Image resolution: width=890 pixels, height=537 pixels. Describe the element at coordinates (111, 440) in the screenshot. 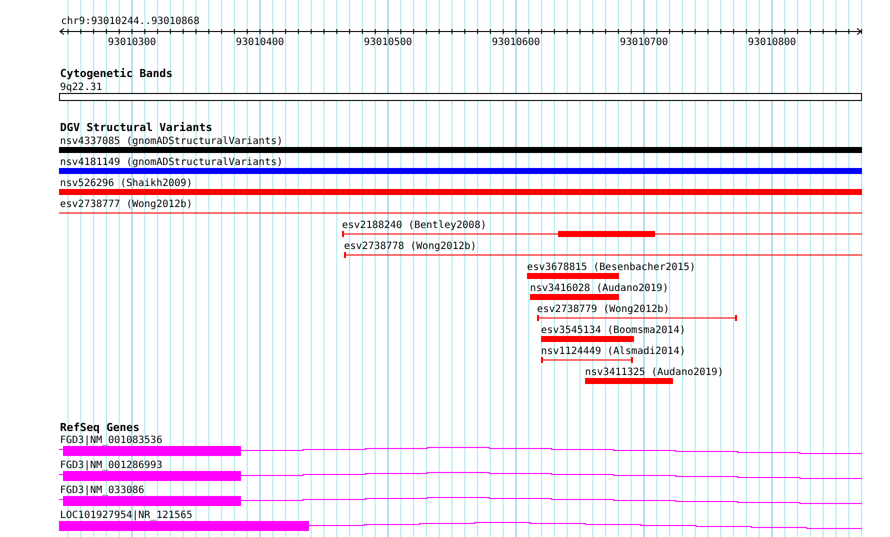

I see `feature-label: FGD3|NM_001083536` at that location.